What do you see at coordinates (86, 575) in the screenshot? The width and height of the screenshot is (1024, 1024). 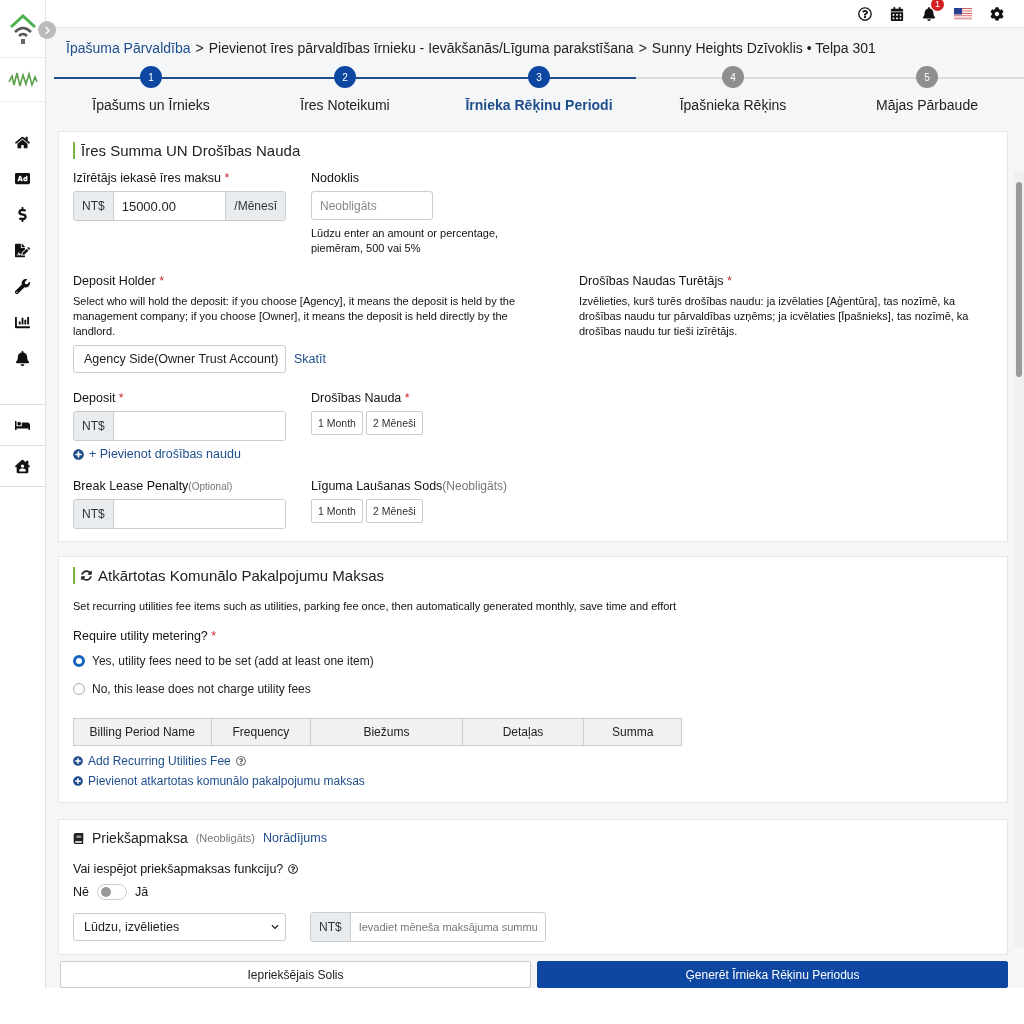 I see `refresh-icon` at bounding box center [86, 575].